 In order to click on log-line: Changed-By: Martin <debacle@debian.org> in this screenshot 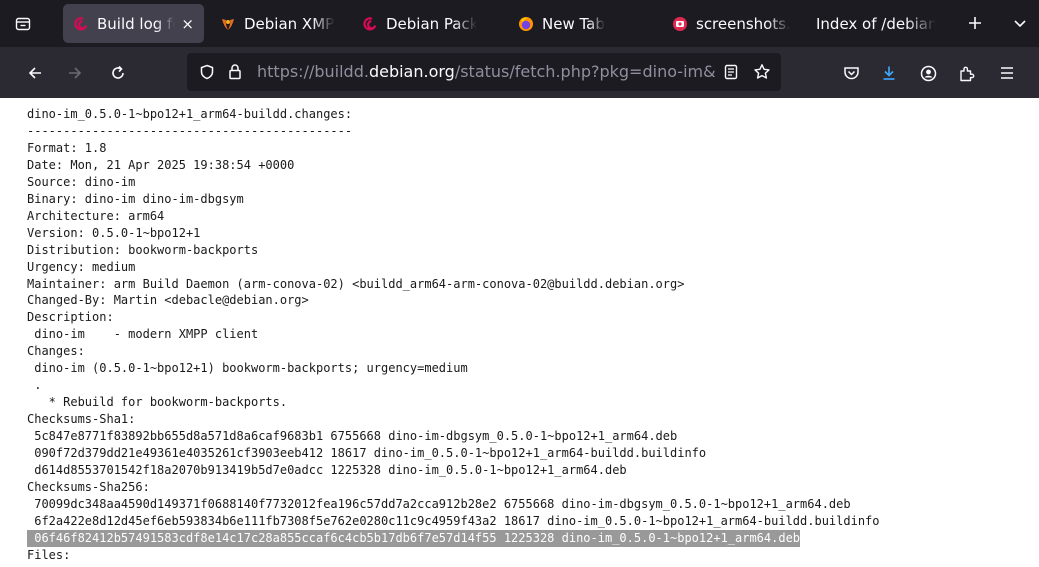, I will do `click(168, 300)`.